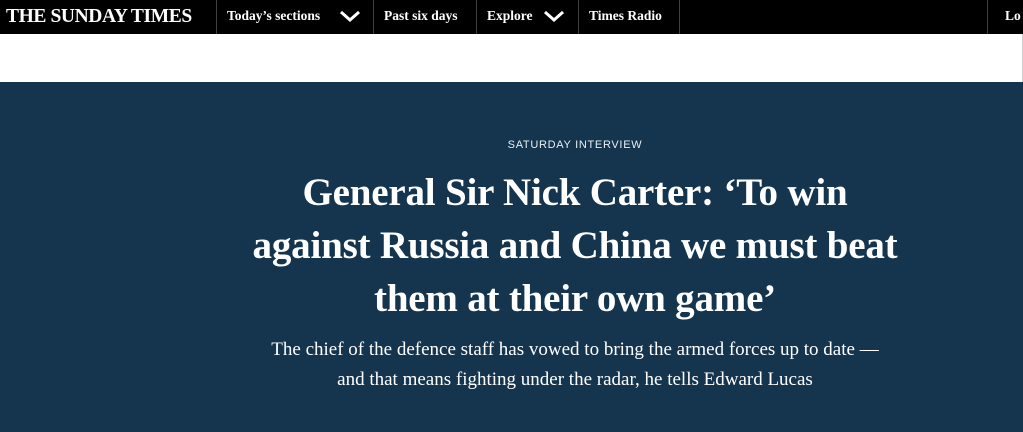 This screenshot has width=1023, height=432. I want to click on nav-item-times-radio: Times Radio, so click(625, 17).